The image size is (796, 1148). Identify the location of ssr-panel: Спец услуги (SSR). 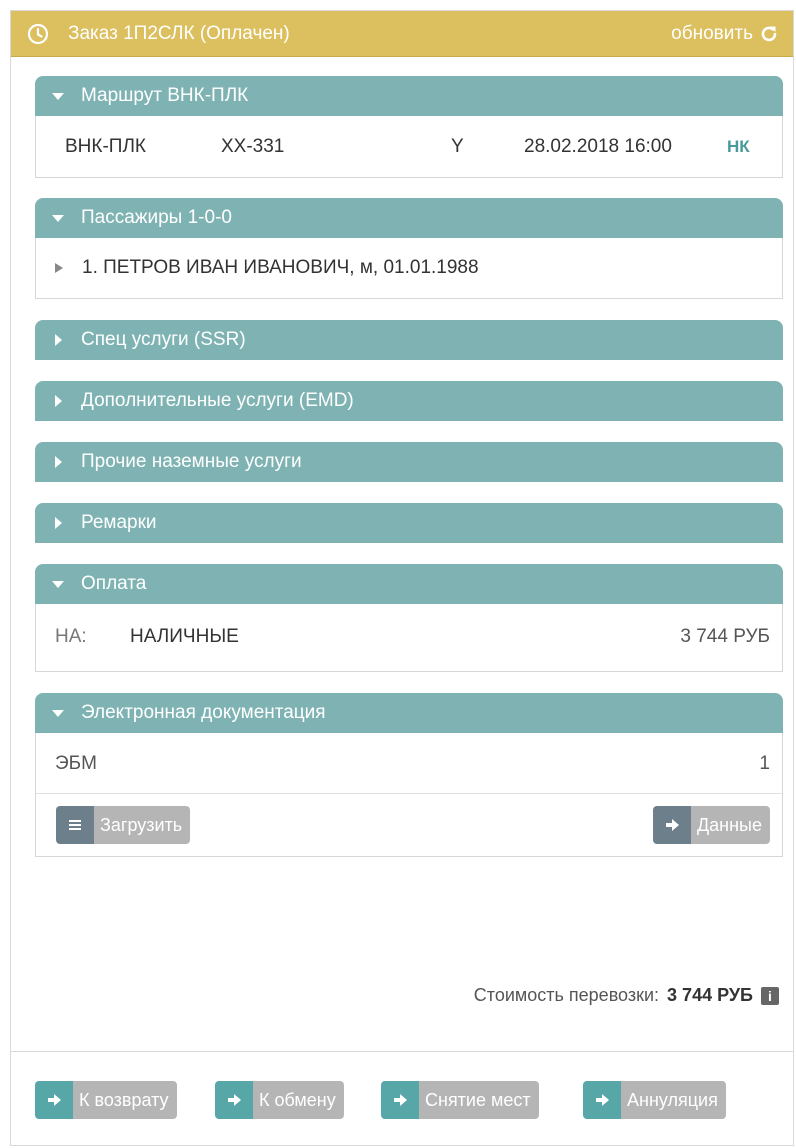
(409, 340).